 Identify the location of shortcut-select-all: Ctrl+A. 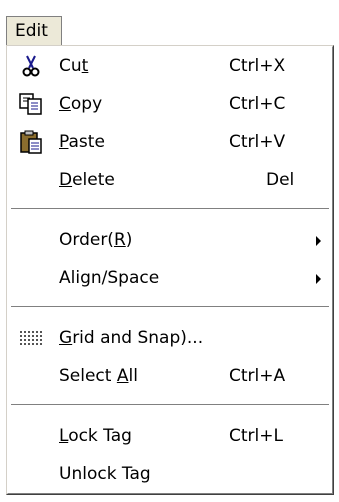
(257, 376).